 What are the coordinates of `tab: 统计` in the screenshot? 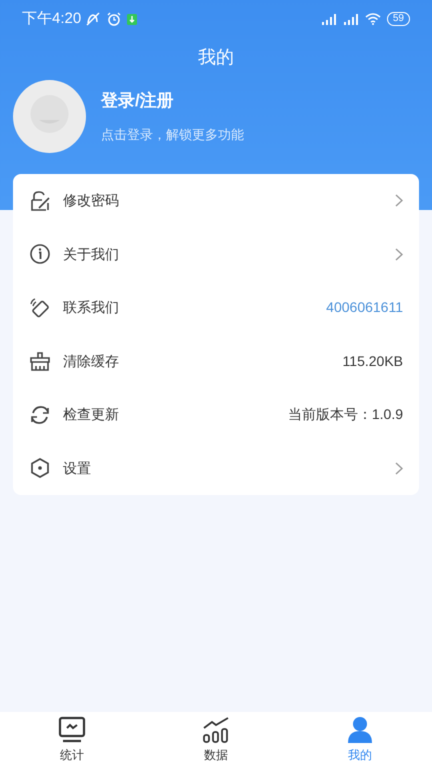 It's located at (72, 740).